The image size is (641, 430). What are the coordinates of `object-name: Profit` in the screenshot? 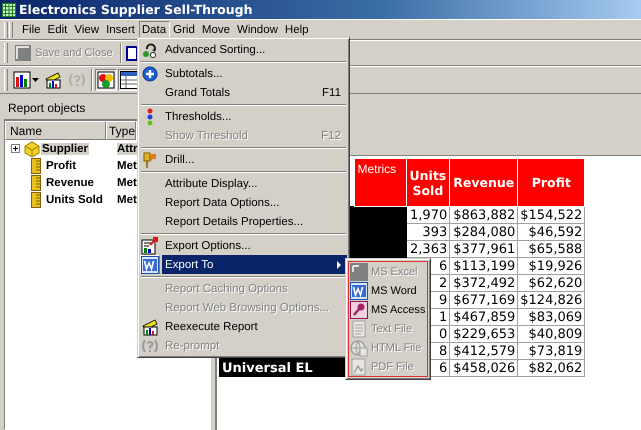 It's located at (61, 166).